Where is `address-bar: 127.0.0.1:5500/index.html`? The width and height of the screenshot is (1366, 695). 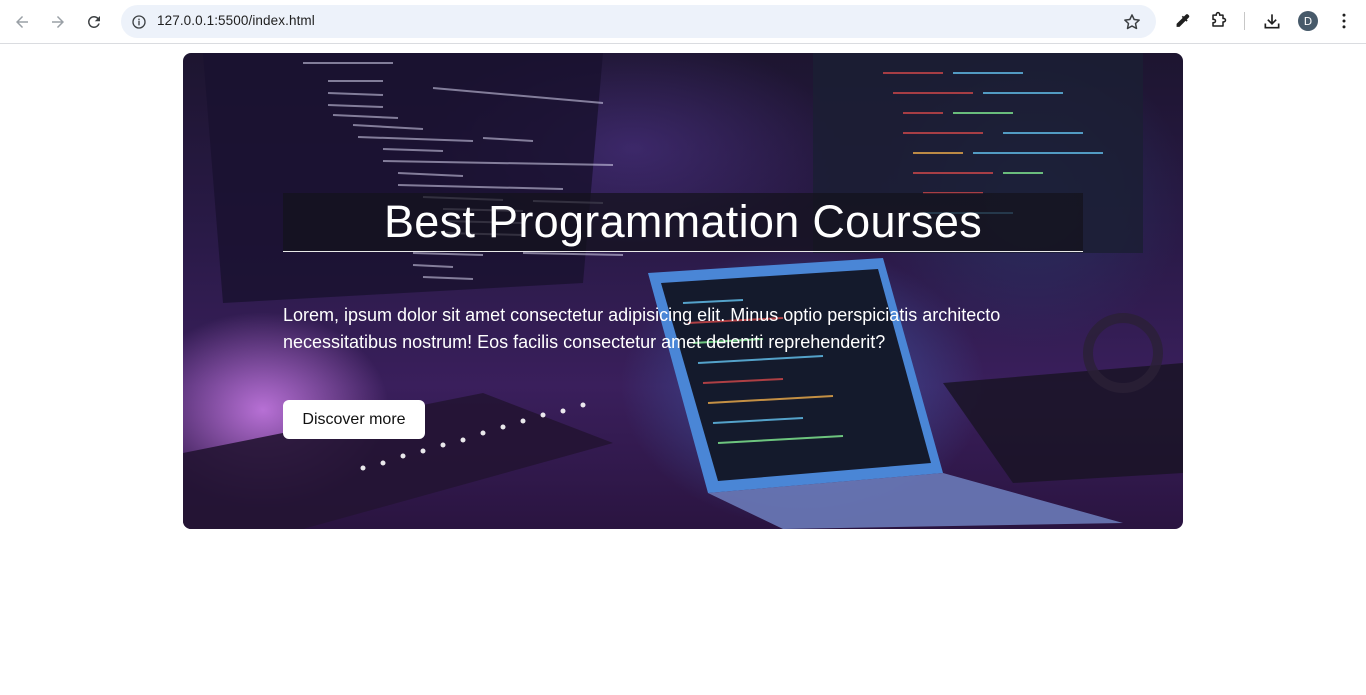 address-bar: 127.0.0.1:5500/index.html is located at coordinates (638, 21).